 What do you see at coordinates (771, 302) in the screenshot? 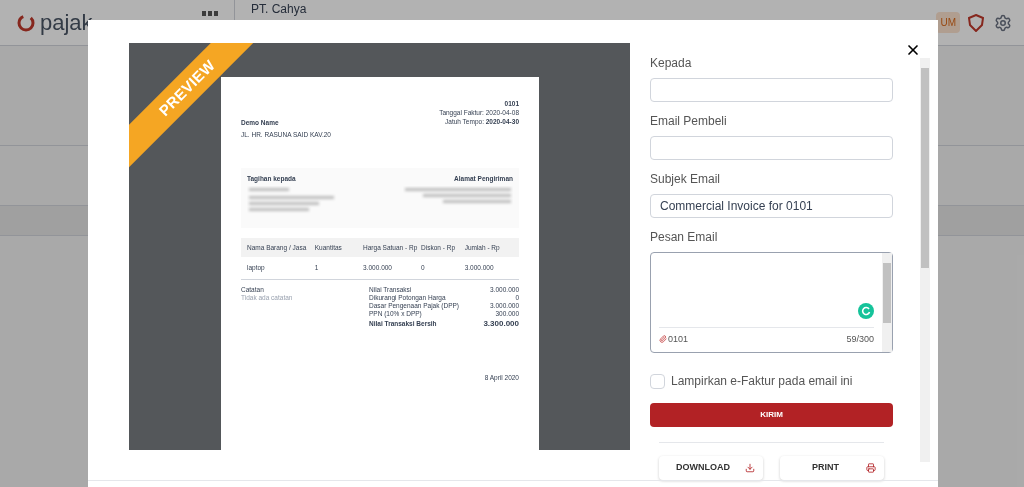
I see `message-textarea: 0101 59/300` at bounding box center [771, 302].